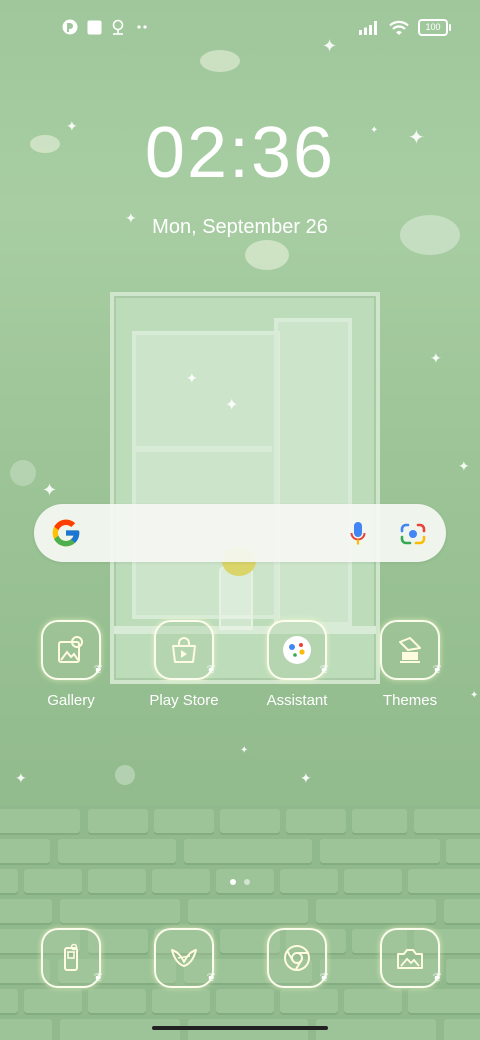 The image size is (480, 1040). Describe the element at coordinates (70, 649) in the screenshot. I see `gallery-icon` at that location.